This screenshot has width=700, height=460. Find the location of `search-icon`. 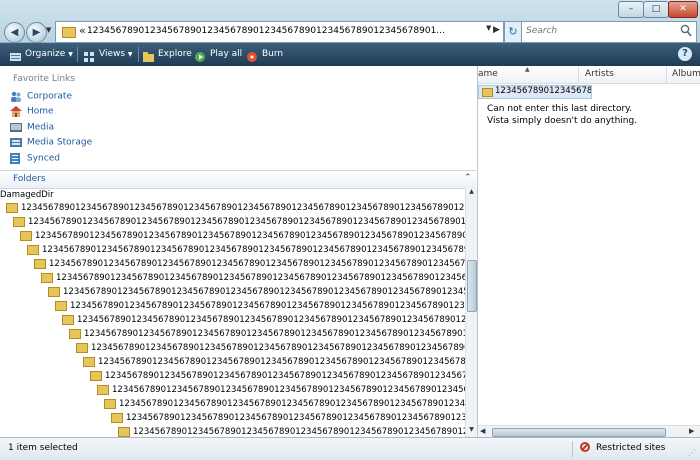

search-icon is located at coordinates (686, 31).